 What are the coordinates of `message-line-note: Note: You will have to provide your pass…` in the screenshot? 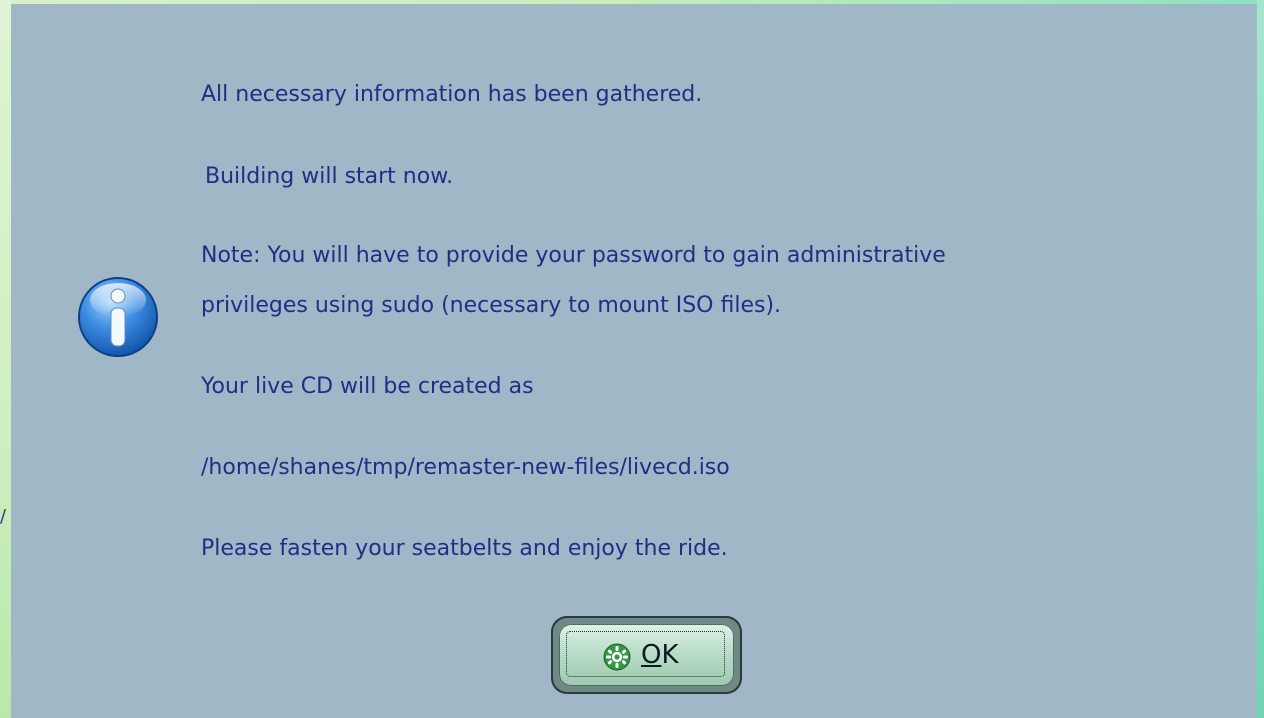 It's located at (573, 255).